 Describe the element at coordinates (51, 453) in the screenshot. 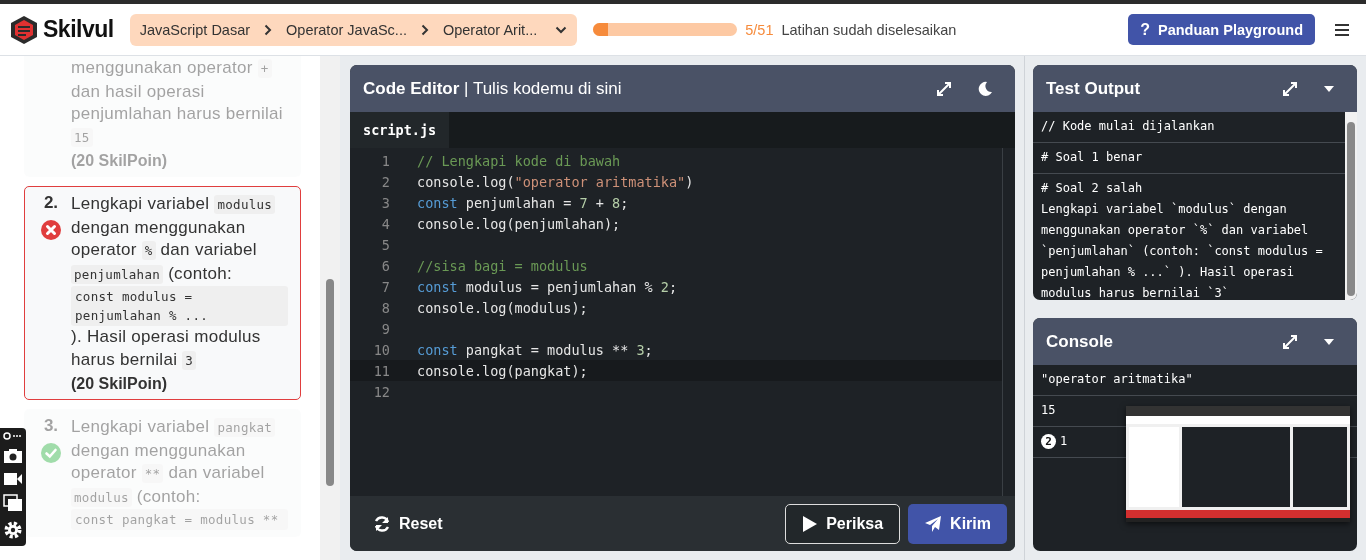

I see `check-circle-icon` at that location.